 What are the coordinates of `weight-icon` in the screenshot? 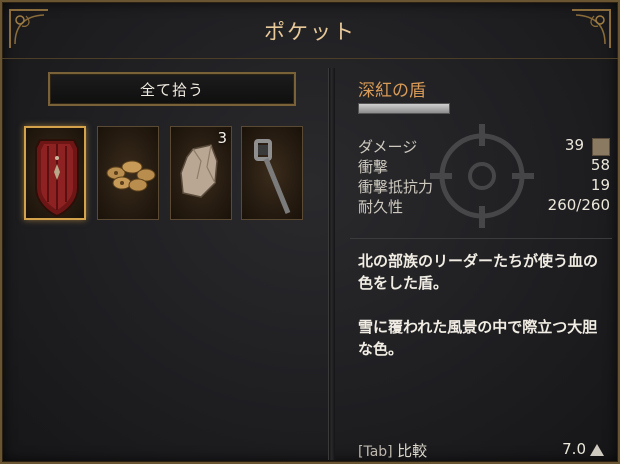 It's located at (597, 449).